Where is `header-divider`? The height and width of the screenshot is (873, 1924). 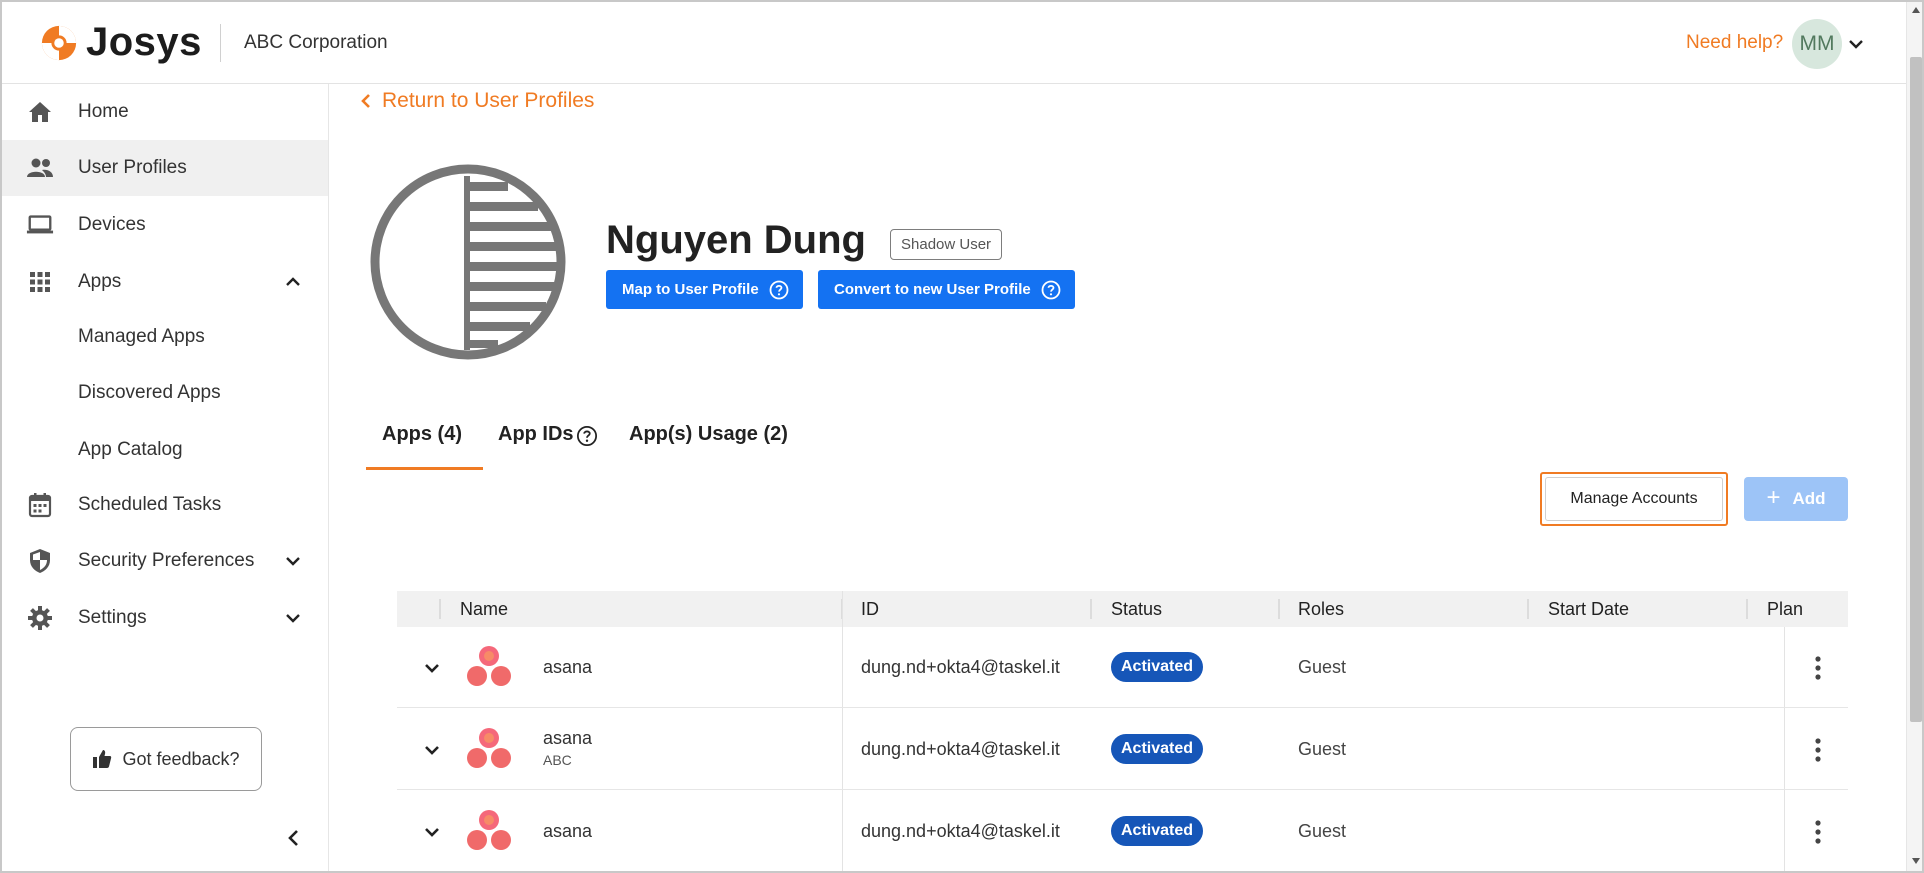
header-divider is located at coordinates (220, 43).